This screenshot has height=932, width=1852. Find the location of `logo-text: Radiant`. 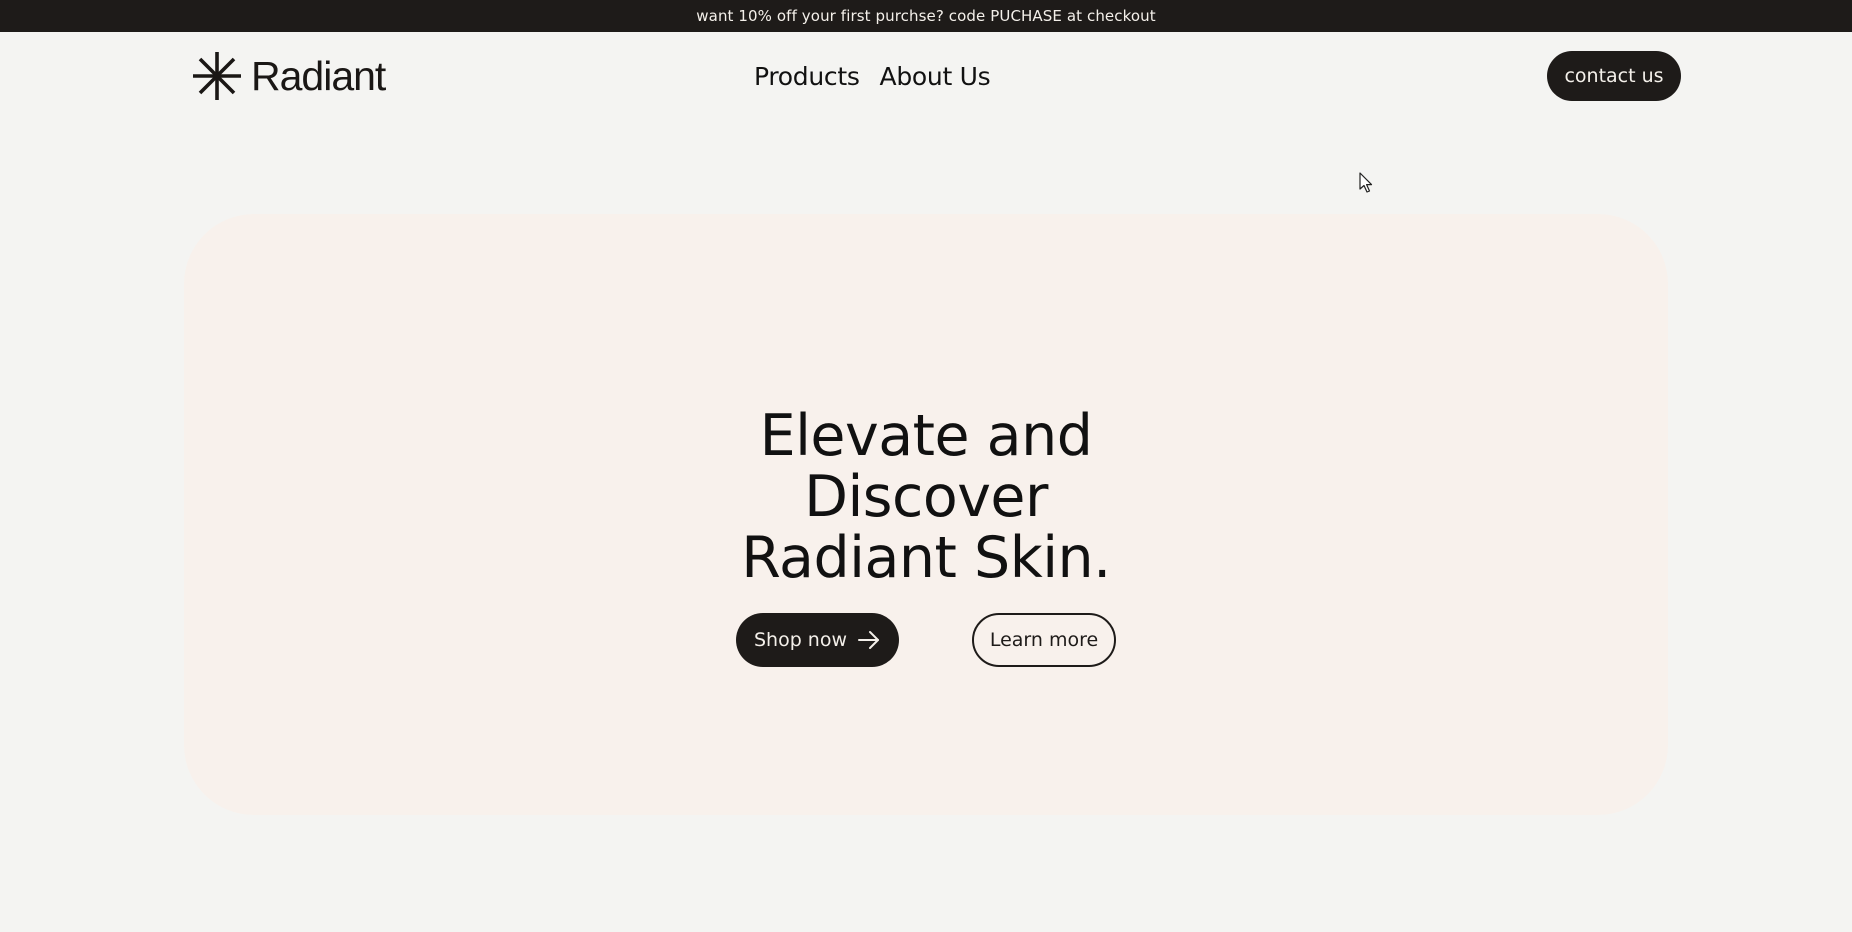

logo-text: Radiant is located at coordinates (318, 76).